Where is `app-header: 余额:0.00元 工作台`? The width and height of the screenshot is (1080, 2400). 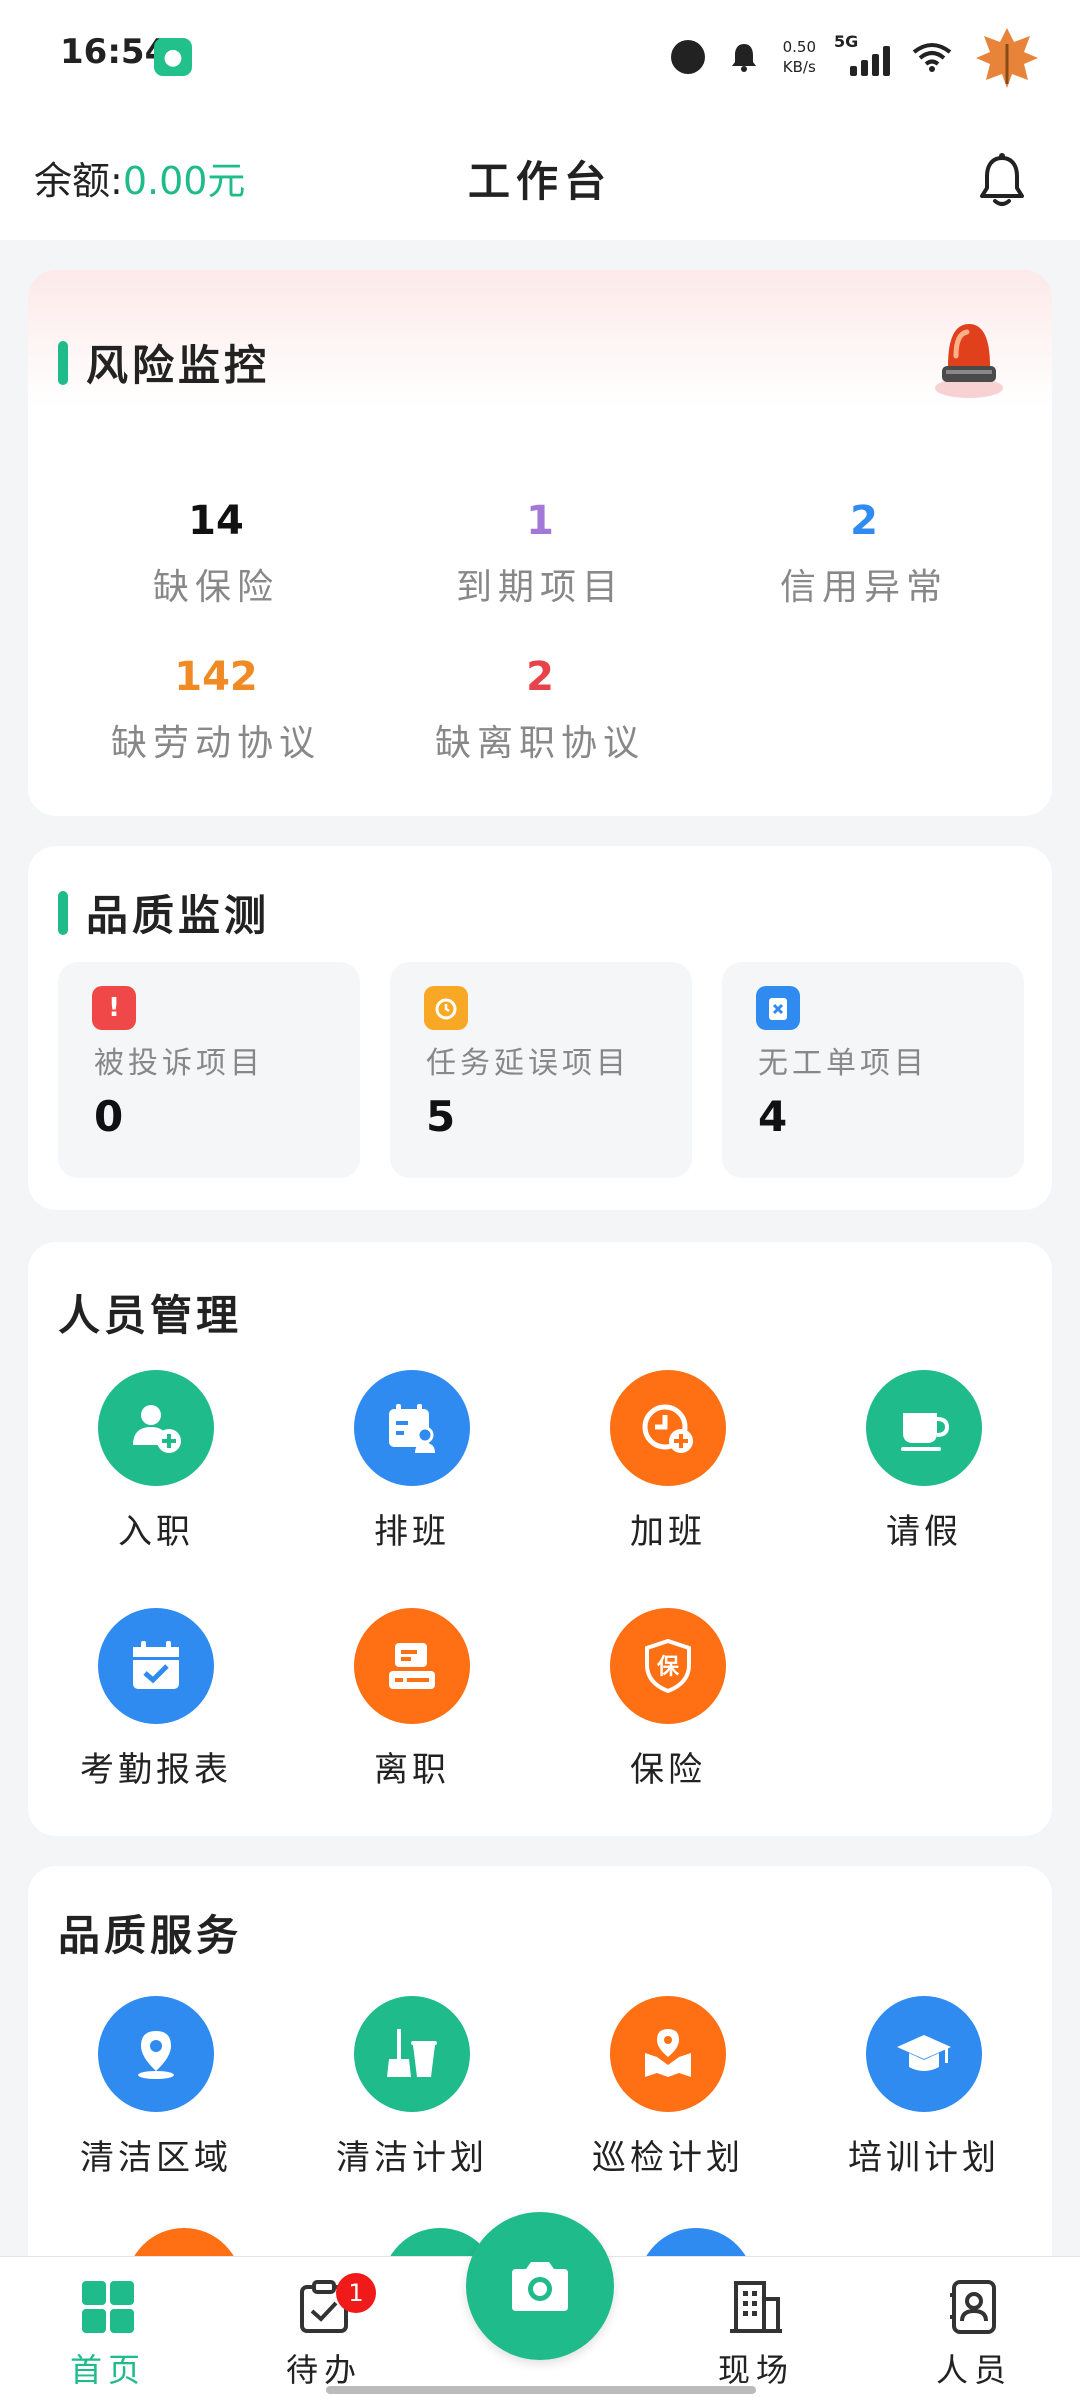
app-header: 余额:0.00元 工作台 is located at coordinates (540, 176).